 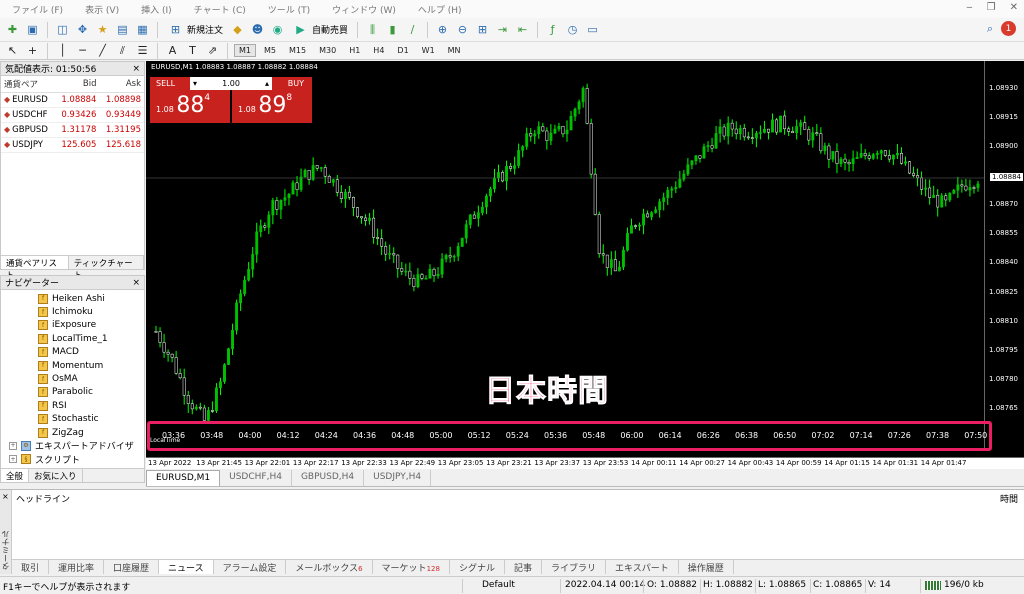 I want to click on menu-chart: チャート (C), so click(x=219, y=9).